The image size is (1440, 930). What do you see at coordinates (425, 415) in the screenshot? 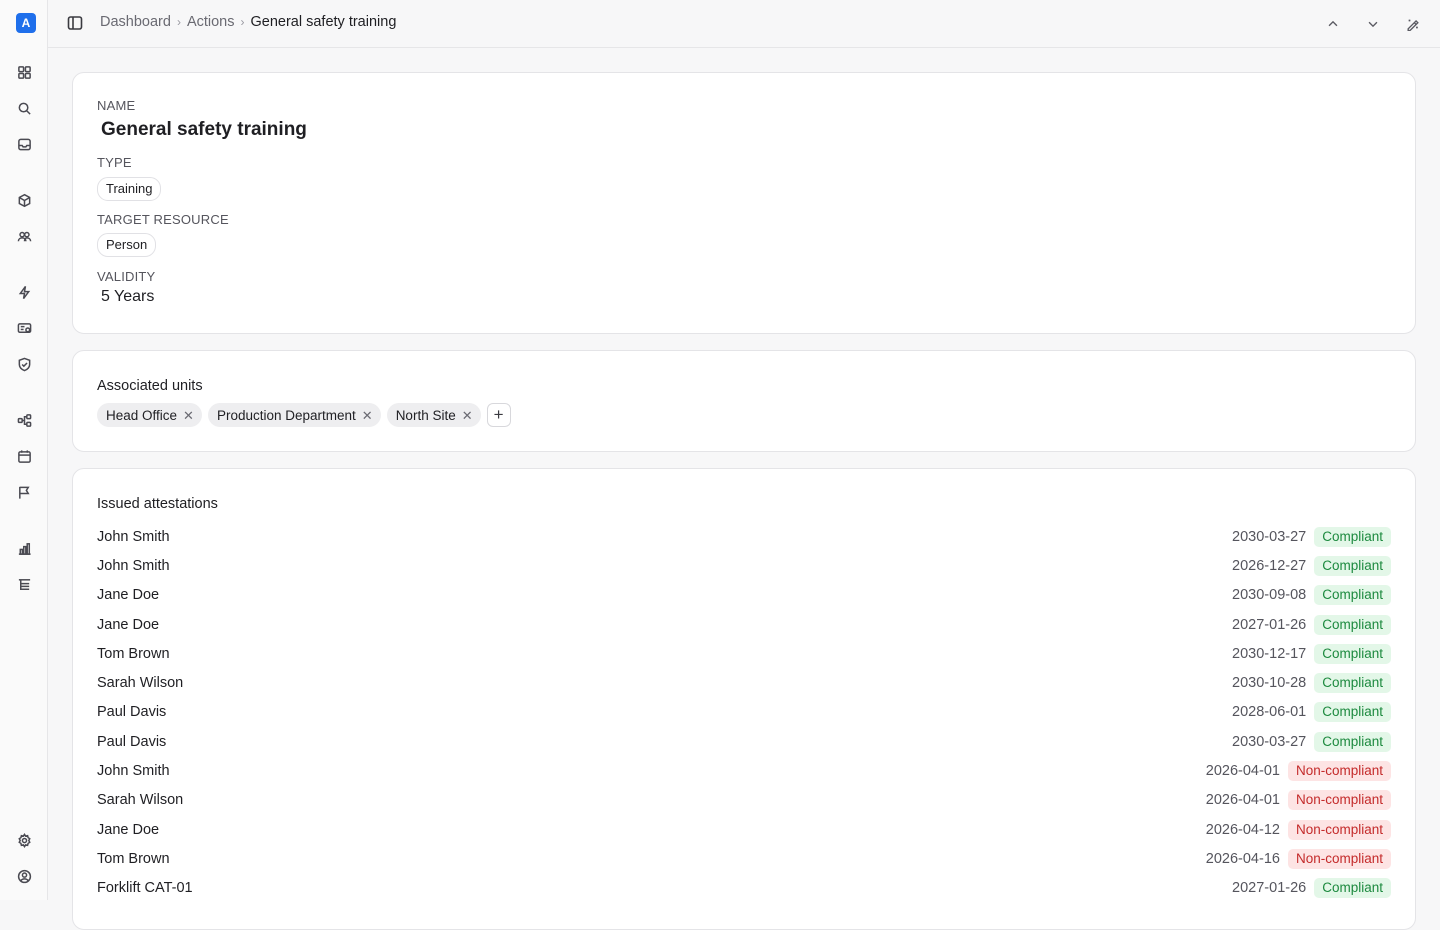
I see `unit-chip-label: North Site` at bounding box center [425, 415].